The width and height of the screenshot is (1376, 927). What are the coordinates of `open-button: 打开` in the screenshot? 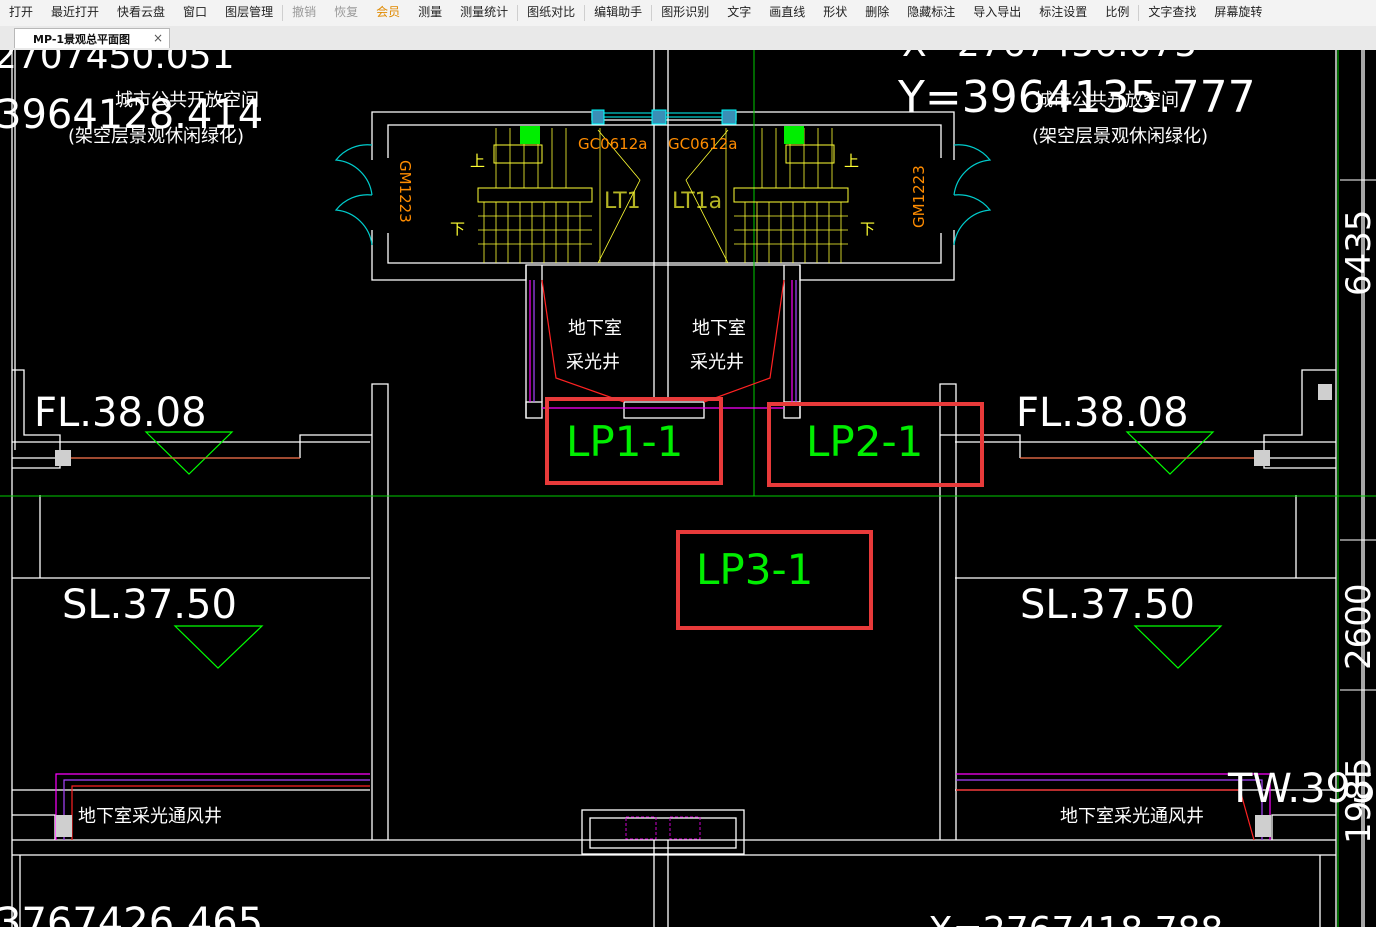 It's located at (21, 13).